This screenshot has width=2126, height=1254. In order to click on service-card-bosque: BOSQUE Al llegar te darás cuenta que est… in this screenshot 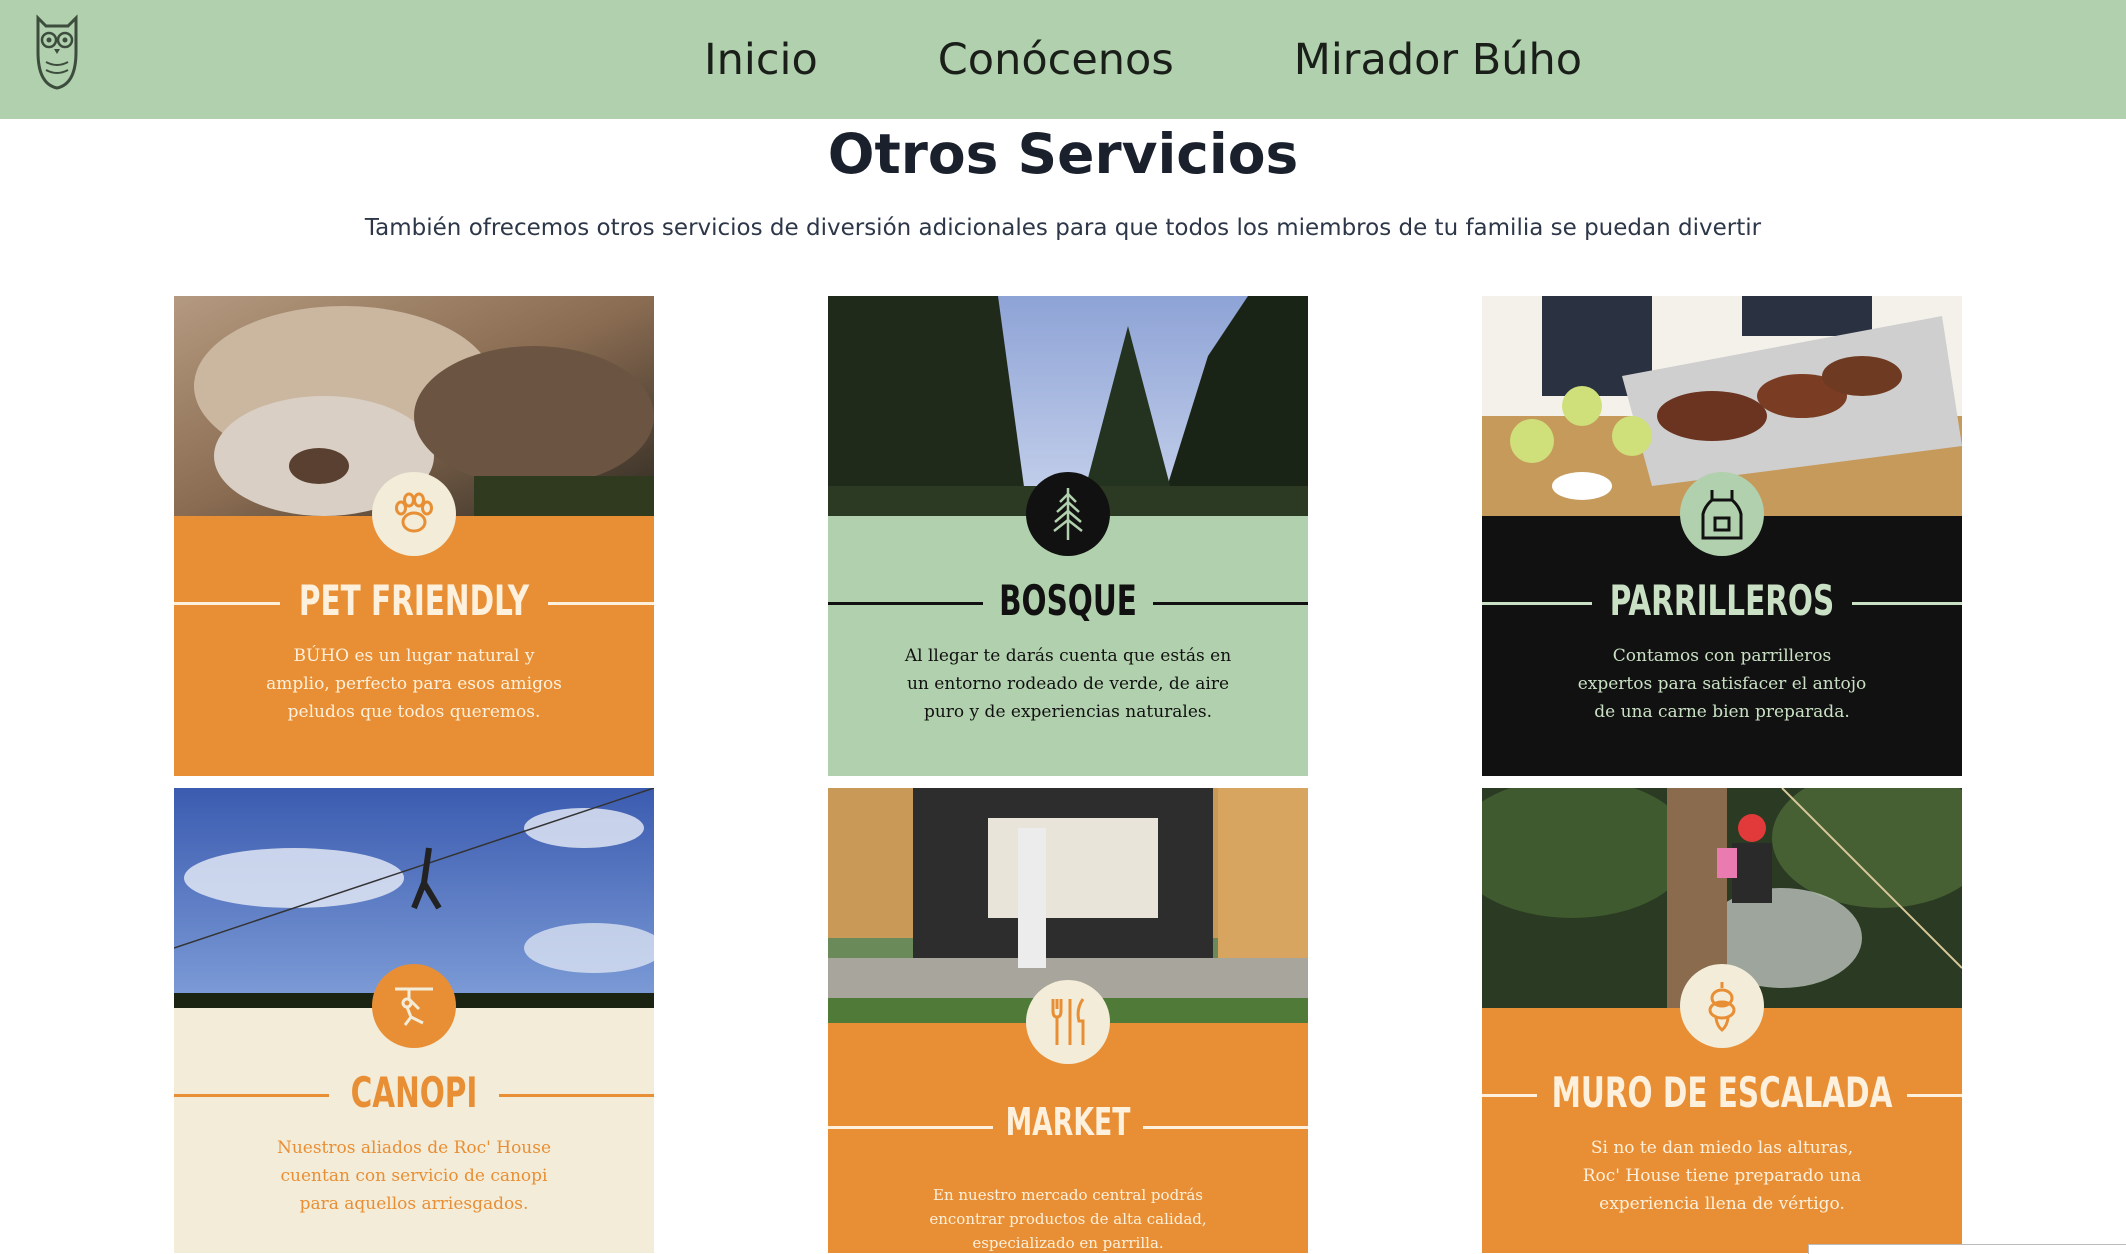, I will do `click(1068, 536)`.